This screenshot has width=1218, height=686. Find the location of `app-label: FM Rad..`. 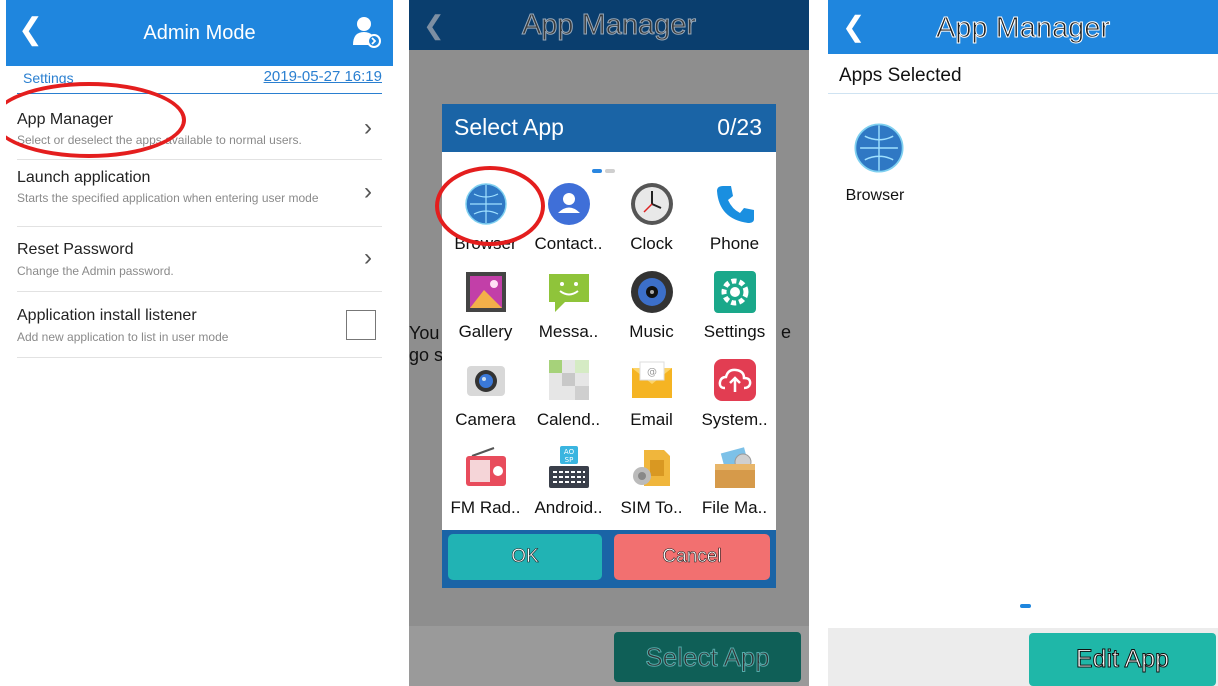

app-label: FM Rad.. is located at coordinates (485, 507).